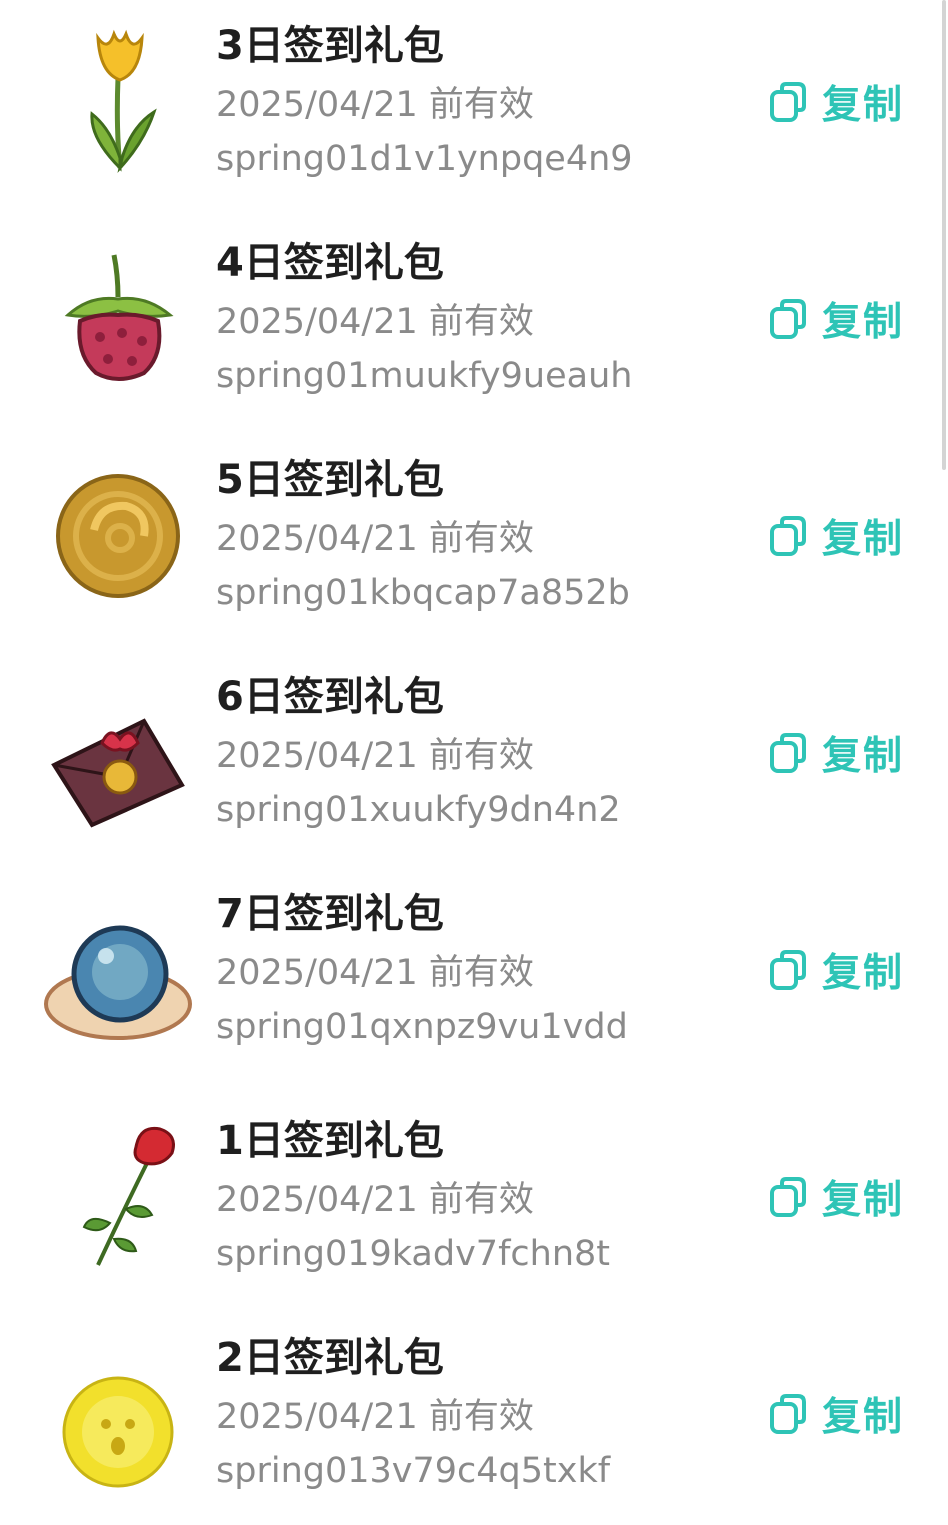 Image resolution: width=948 pixels, height=1525 pixels. I want to click on tulip-icon, so click(120, 98).